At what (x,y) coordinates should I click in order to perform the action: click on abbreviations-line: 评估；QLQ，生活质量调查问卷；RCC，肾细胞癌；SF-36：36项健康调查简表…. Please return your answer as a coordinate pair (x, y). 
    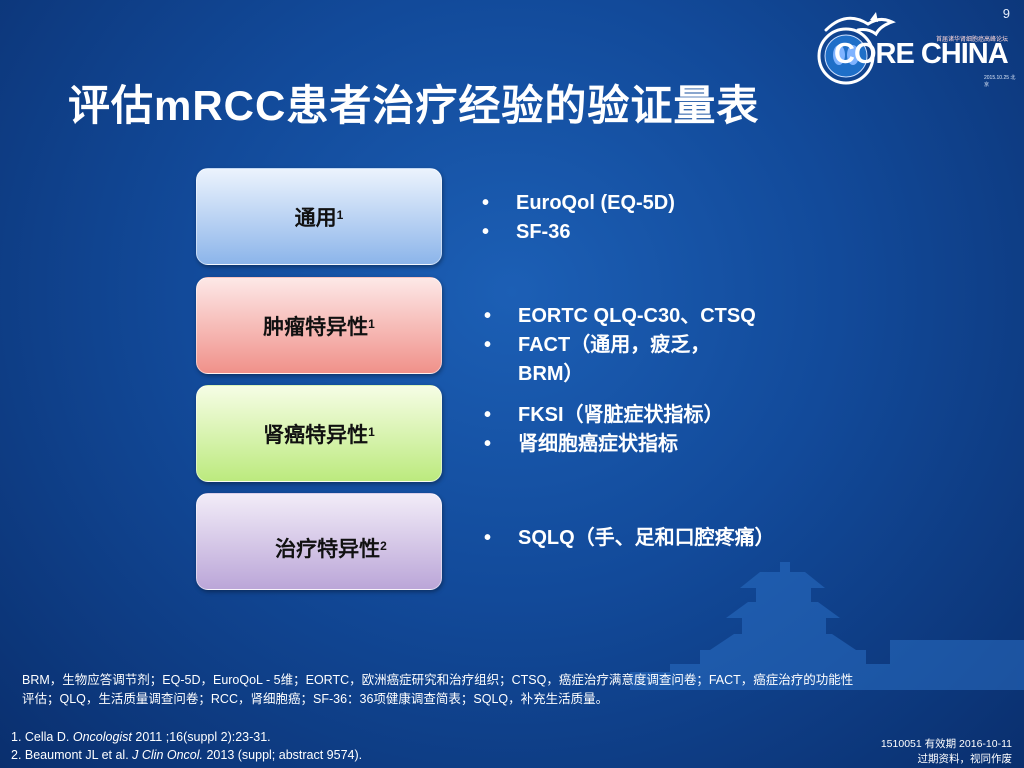
    Looking at the image, I should click on (315, 699).